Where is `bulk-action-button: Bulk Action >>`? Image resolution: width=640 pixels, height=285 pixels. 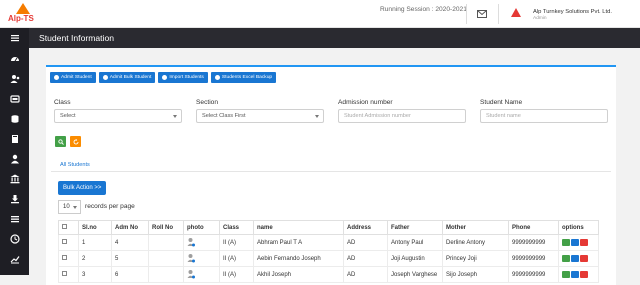
bulk-action-button: Bulk Action >> is located at coordinates (82, 188).